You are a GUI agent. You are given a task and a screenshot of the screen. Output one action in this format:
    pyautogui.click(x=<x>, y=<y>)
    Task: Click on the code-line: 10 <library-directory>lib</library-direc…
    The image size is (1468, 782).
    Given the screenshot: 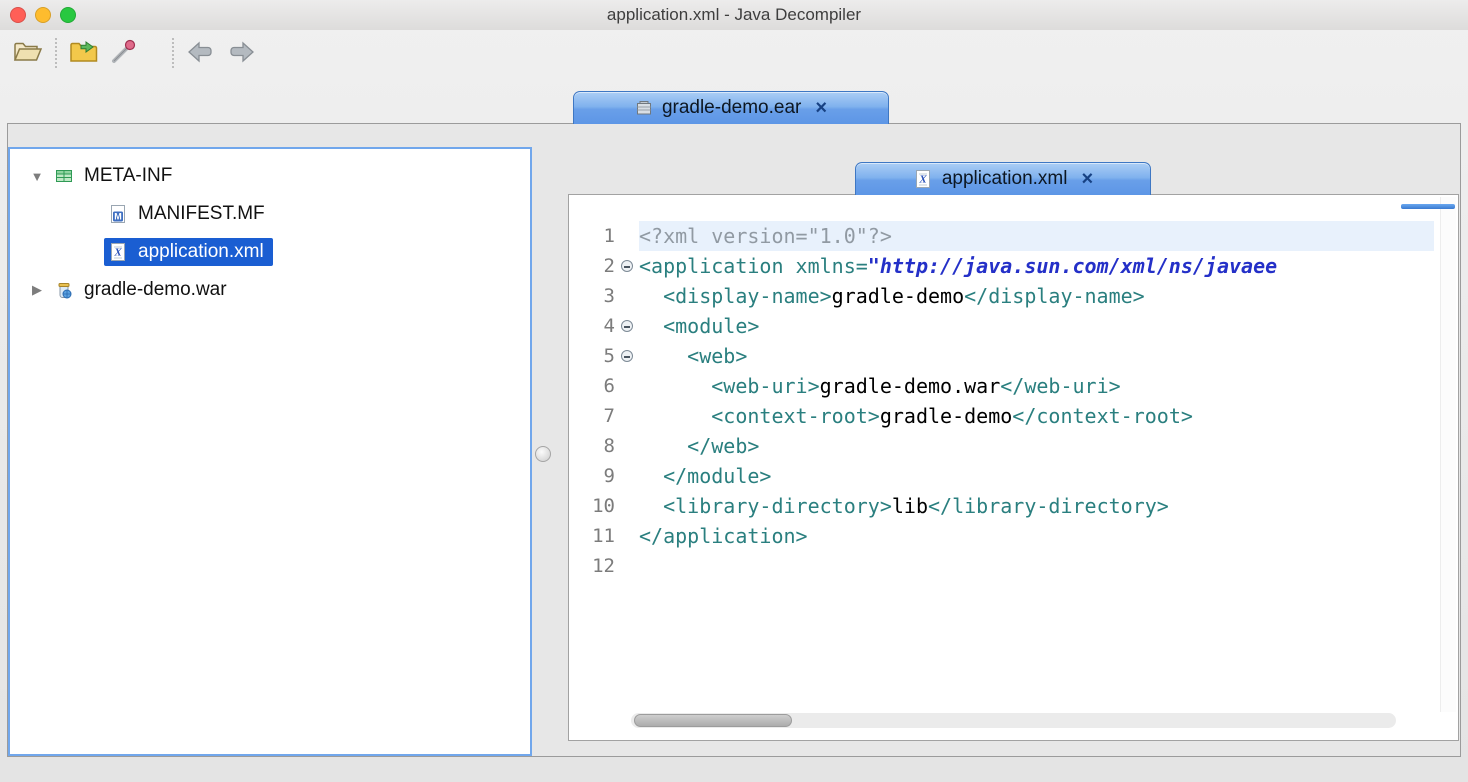 What is the action you would take?
    pyautogui.click(x=1006, y=506)
    